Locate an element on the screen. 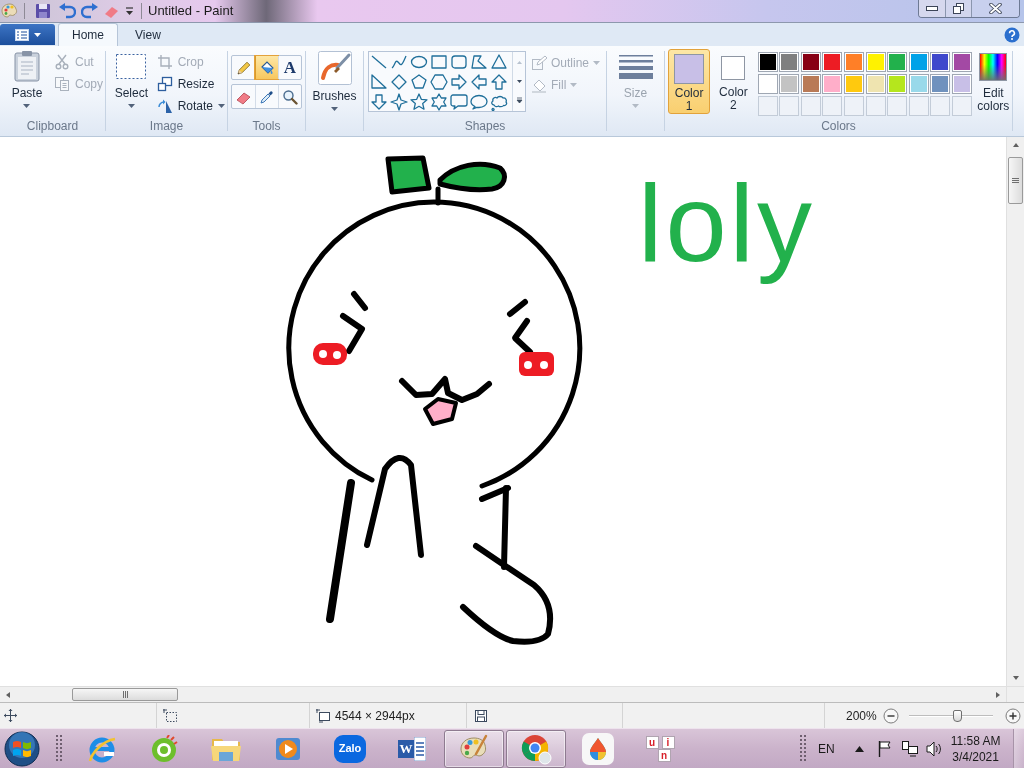  oval-shape-icon is located at coordinates (419, 62).